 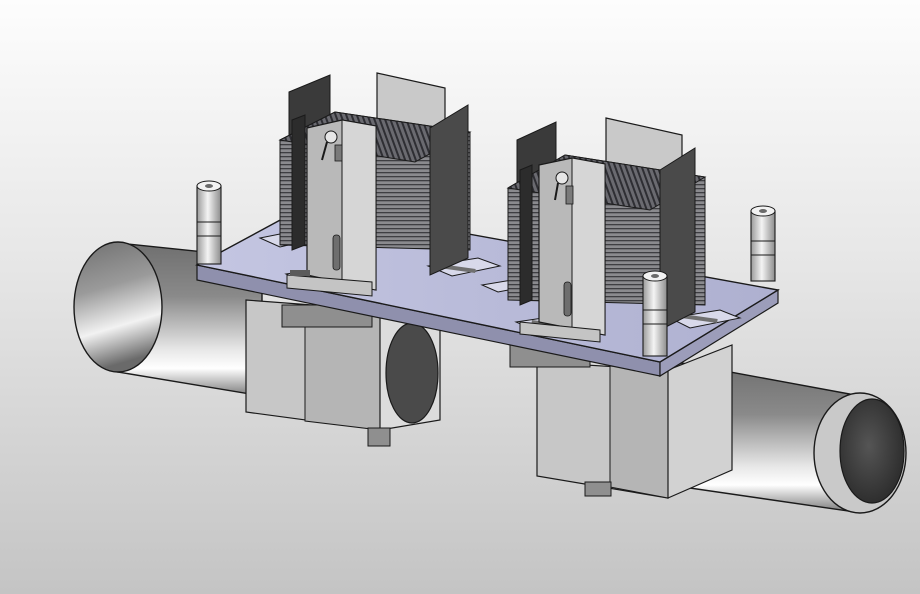 I want to click on standoff-back-right, so click(x=763, y=243).